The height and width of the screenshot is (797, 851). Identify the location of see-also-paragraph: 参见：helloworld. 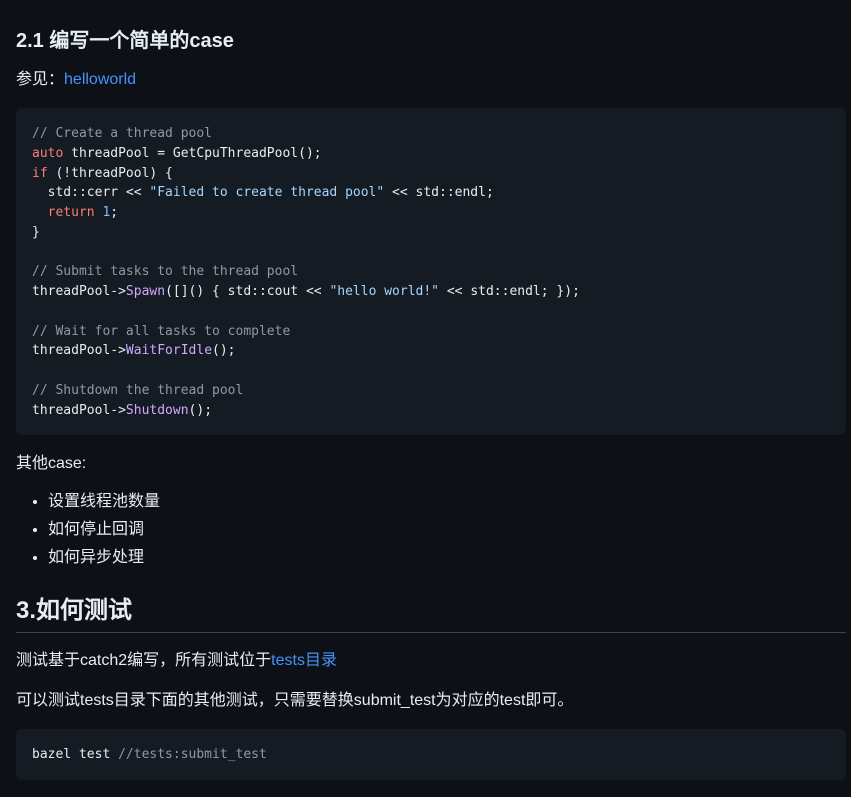
(76, 80).